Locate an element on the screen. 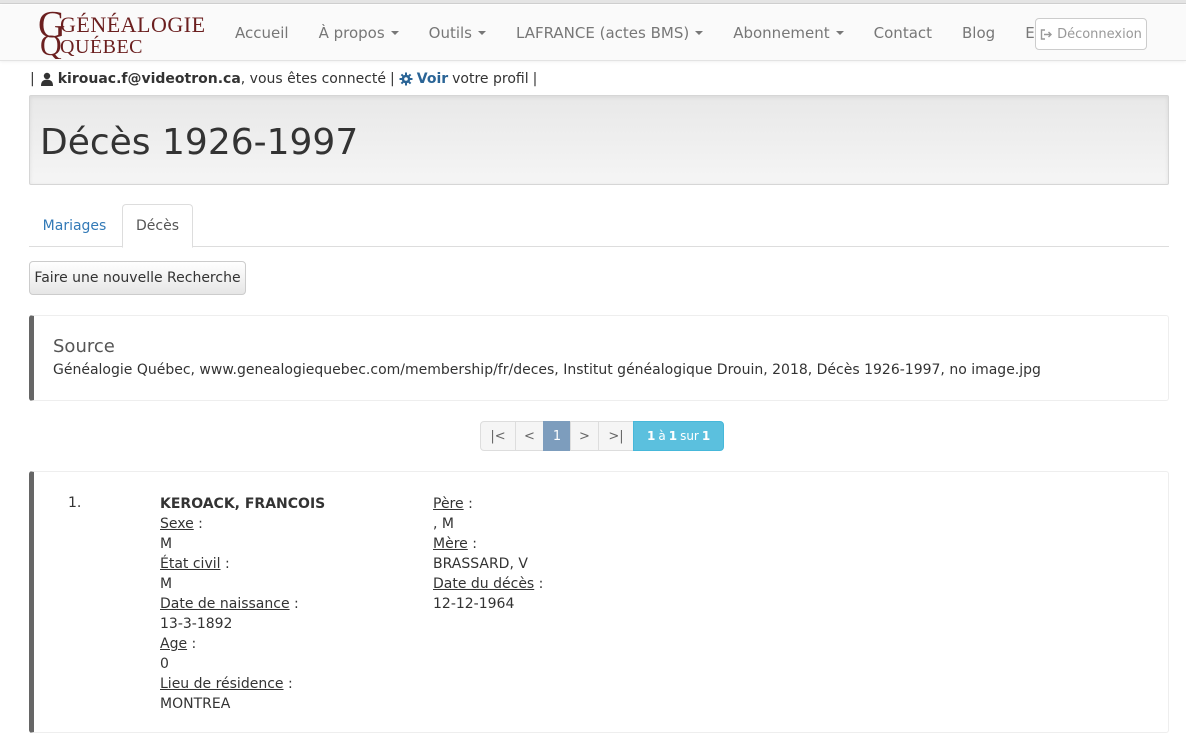  mere-value: BRASSARD, V is located at coordinates (480, 564).